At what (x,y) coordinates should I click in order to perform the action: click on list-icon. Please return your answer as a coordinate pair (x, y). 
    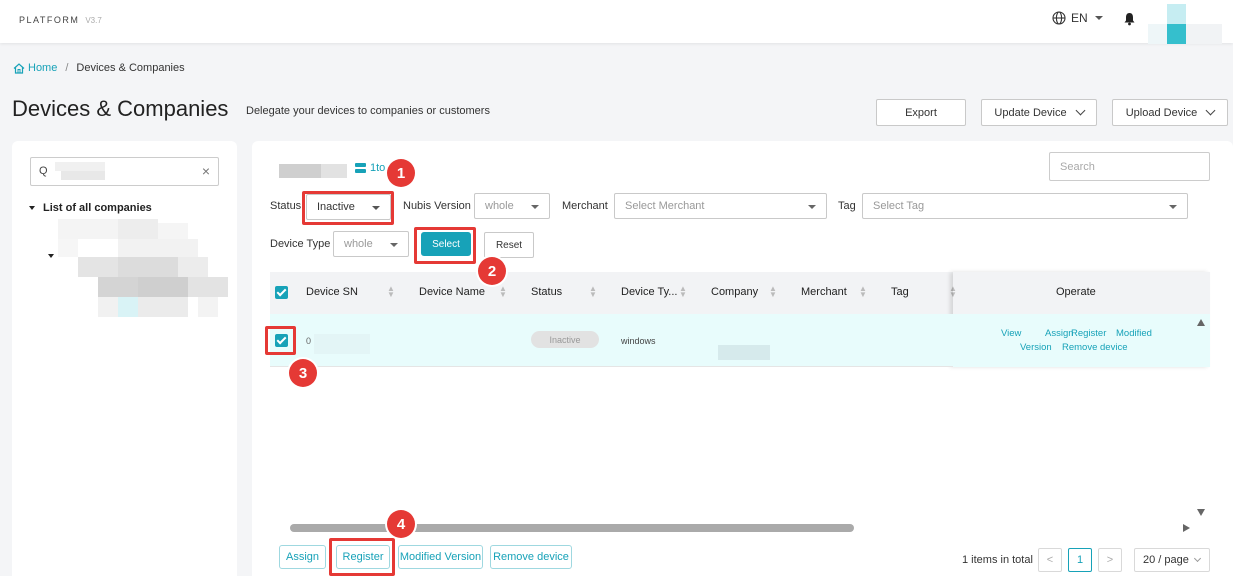
    Looking at the image, I should click on (360, 168).